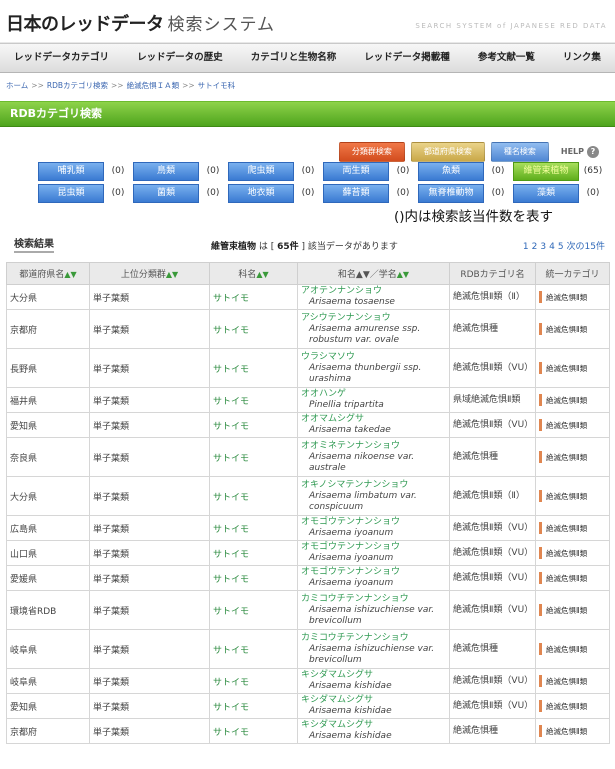  Describe the element at coordinates (149, 368) in the screenshot. I see `cell-group: 単子葉類` at that location.